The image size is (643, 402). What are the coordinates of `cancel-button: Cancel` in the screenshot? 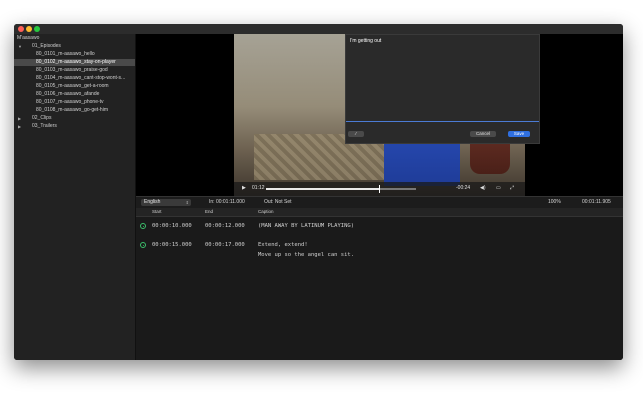 It's located at (483, 134).